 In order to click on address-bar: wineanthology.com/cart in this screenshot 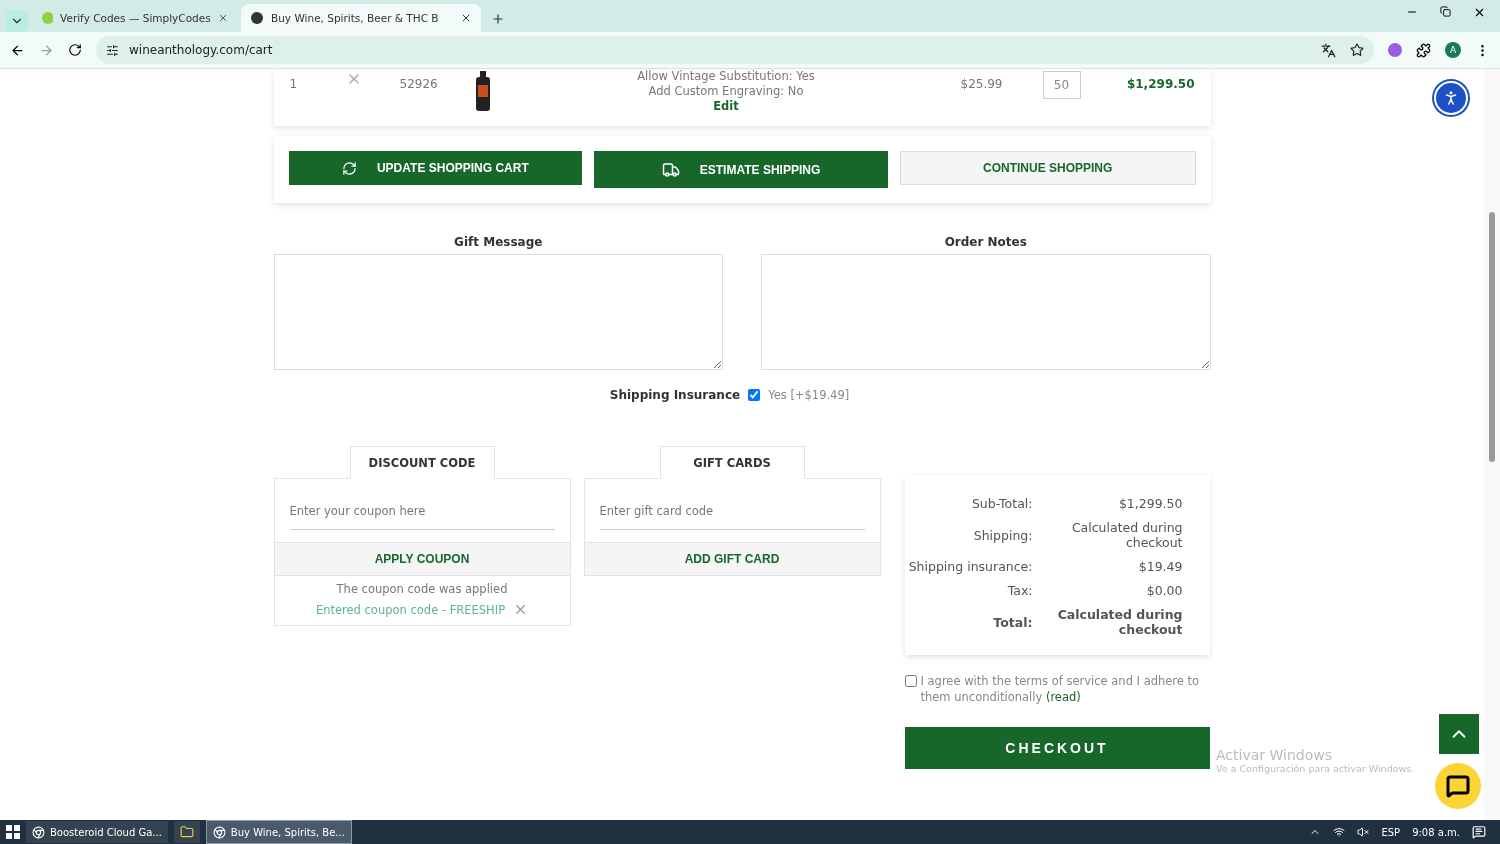, I will do `click(735, 50)`.